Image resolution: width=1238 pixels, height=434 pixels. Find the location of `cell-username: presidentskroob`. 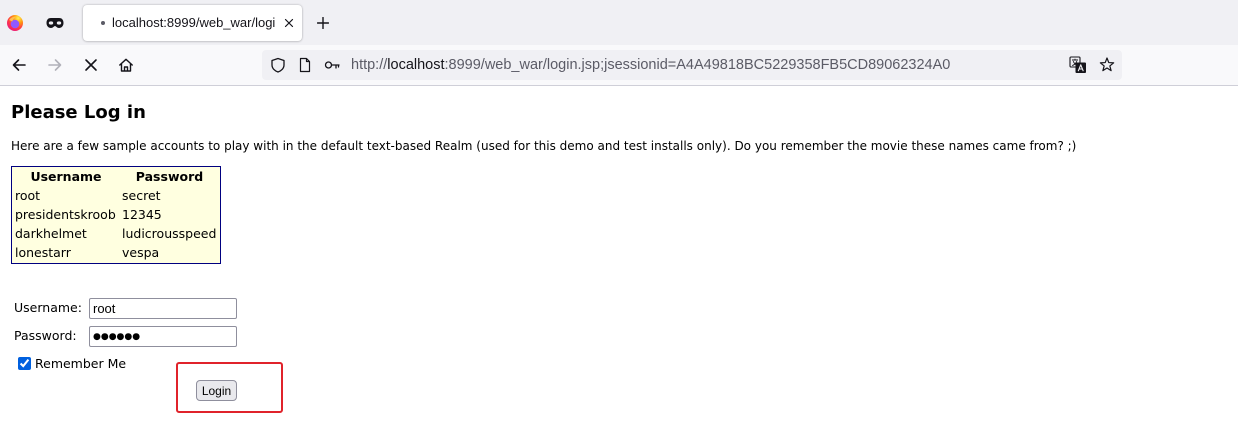

cell-username: presidentskroob is located at coordinates (65, 214).